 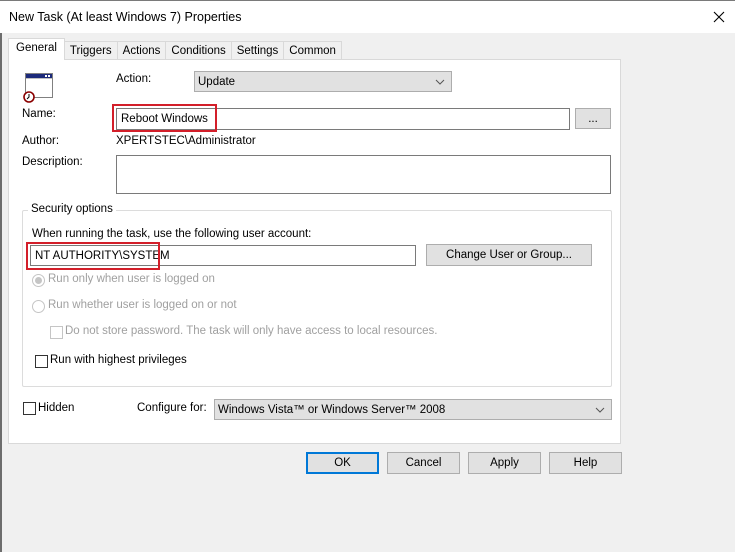 I want to click on close-button, so click(x=719, y=17).